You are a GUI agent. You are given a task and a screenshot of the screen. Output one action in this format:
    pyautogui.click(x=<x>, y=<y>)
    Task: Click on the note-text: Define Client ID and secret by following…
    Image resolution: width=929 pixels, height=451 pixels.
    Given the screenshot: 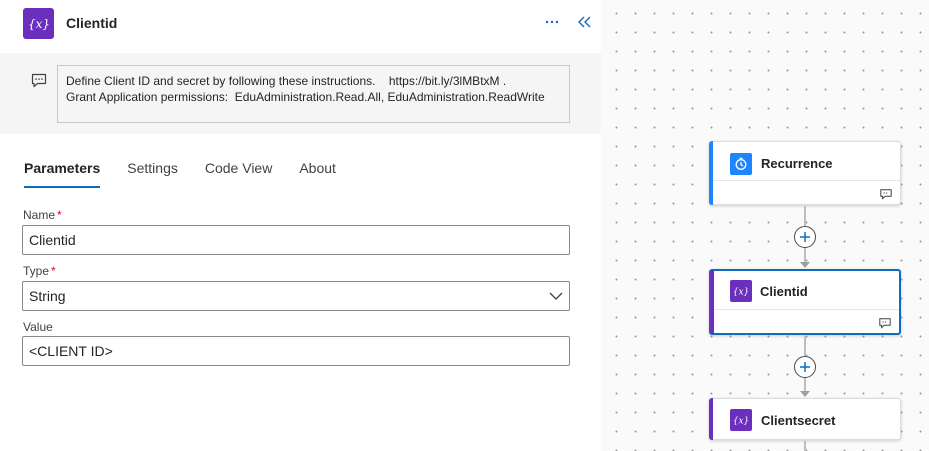 What is the action you would take?
    pyautogui.click(x=313, y=94)
    